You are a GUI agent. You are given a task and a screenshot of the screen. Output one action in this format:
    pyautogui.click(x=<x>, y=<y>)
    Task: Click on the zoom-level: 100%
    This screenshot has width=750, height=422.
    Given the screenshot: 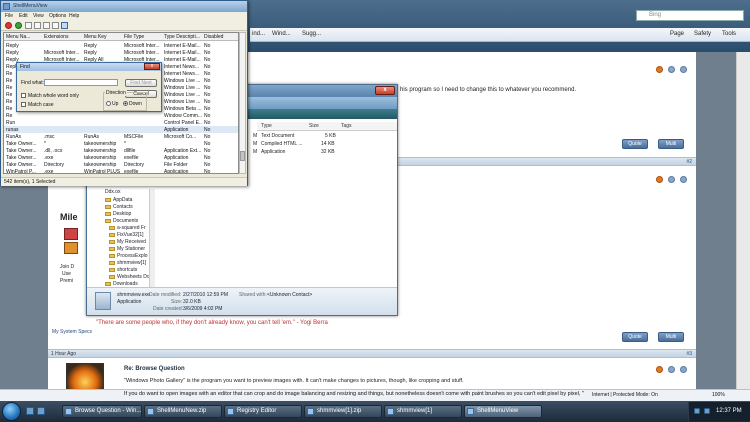 What is the action you would take?
    pyautogui.click(x=718, y=395)
    